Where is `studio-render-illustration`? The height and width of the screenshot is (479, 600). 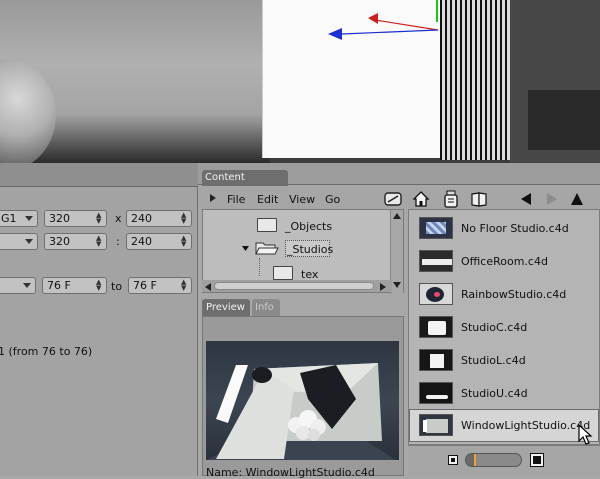 studio-render-illustration is located at coordinates (301, 411).